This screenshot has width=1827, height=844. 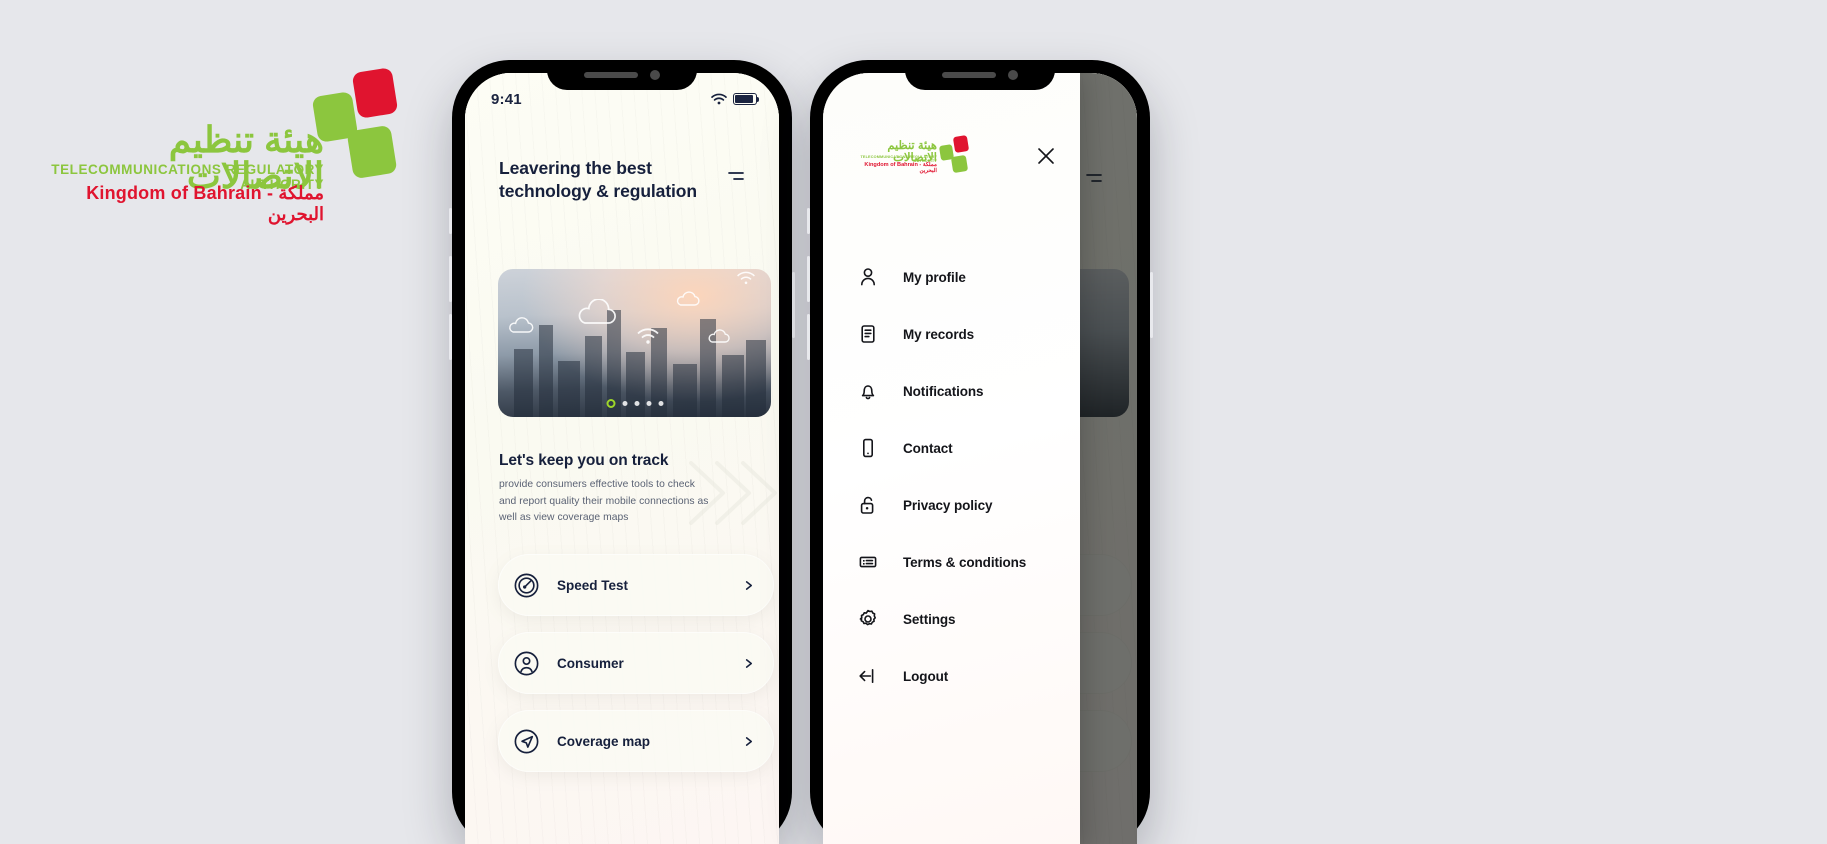 What do you see at coordinates (868, 334) in the screenshot?
I see `document-list-icon` at bounding box center [868, 334].